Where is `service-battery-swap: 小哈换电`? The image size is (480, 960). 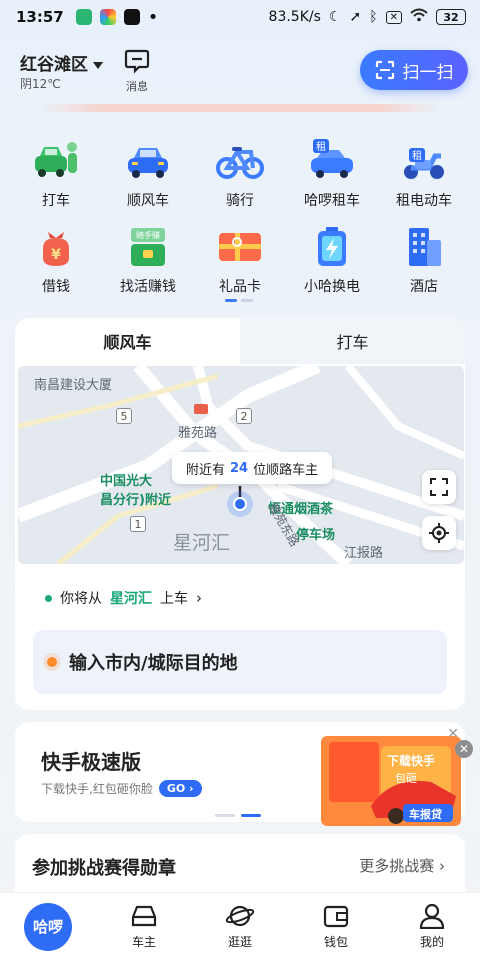
service-battery-swap: 小哈换电 is located at coordinates (332, 260).